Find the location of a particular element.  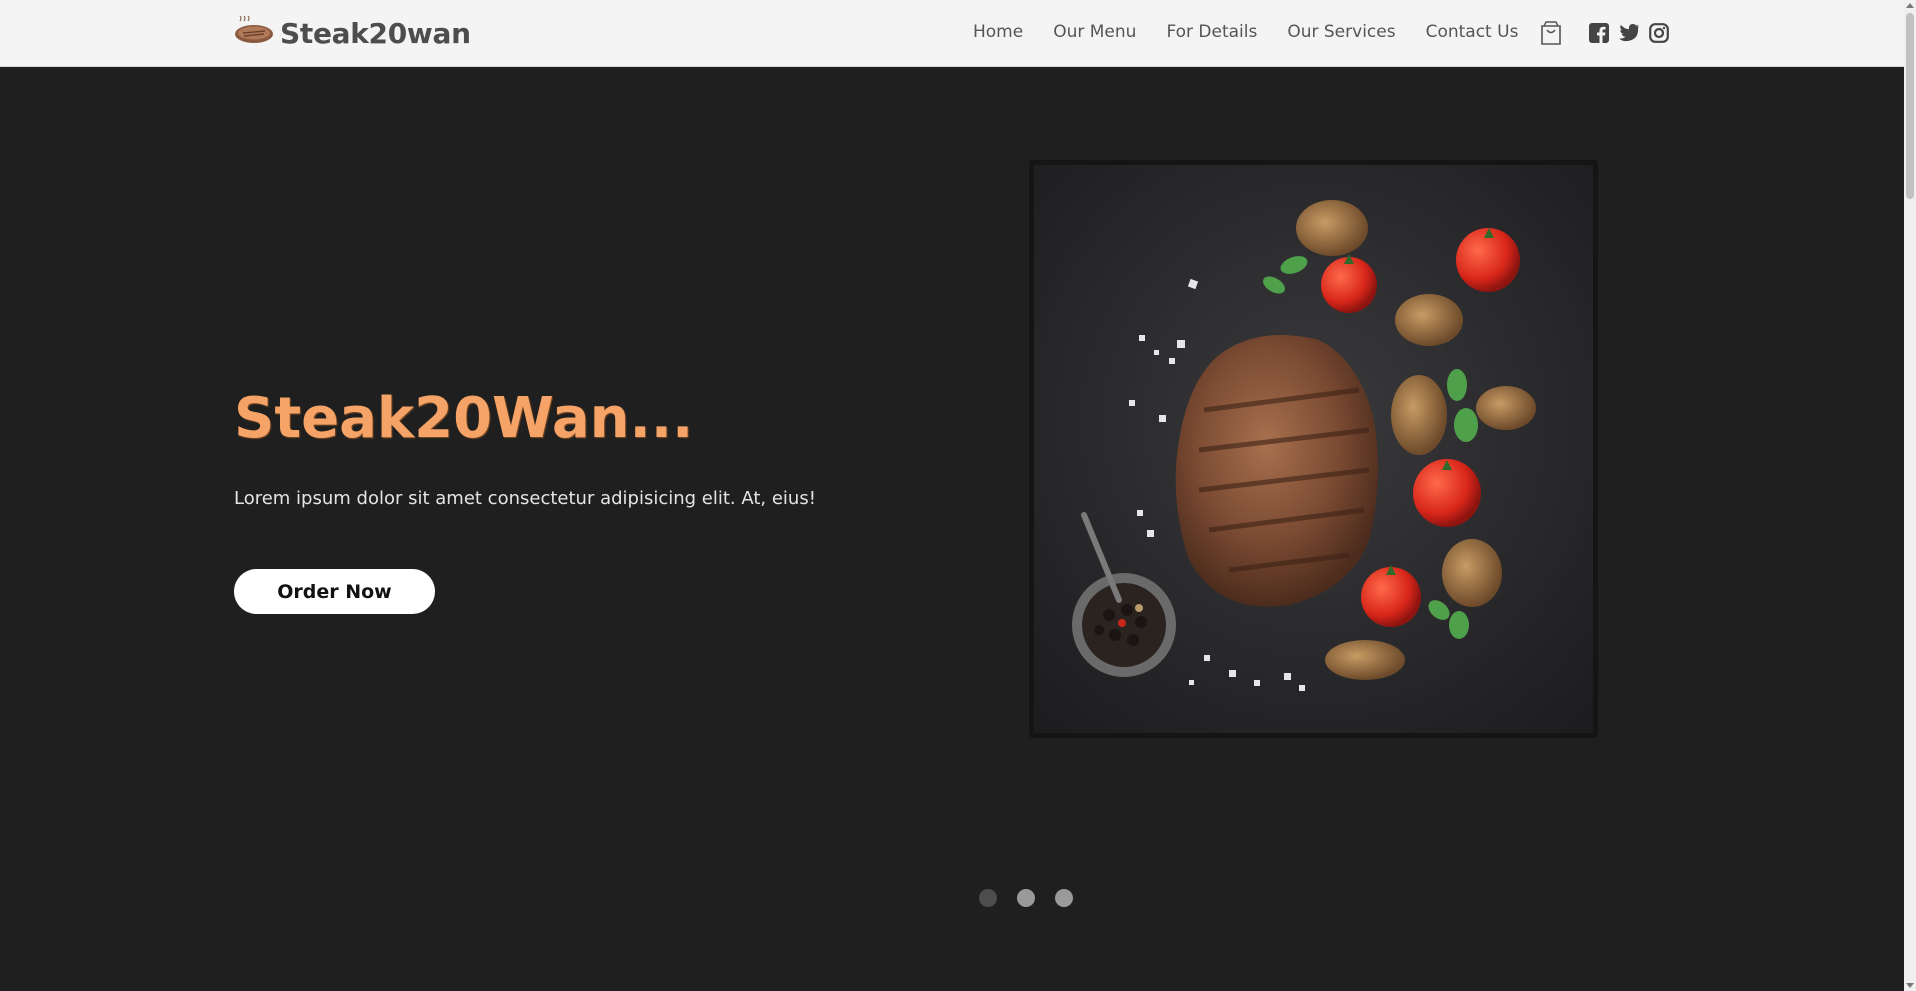

nav-icons is located at coordinates (1607, 33).